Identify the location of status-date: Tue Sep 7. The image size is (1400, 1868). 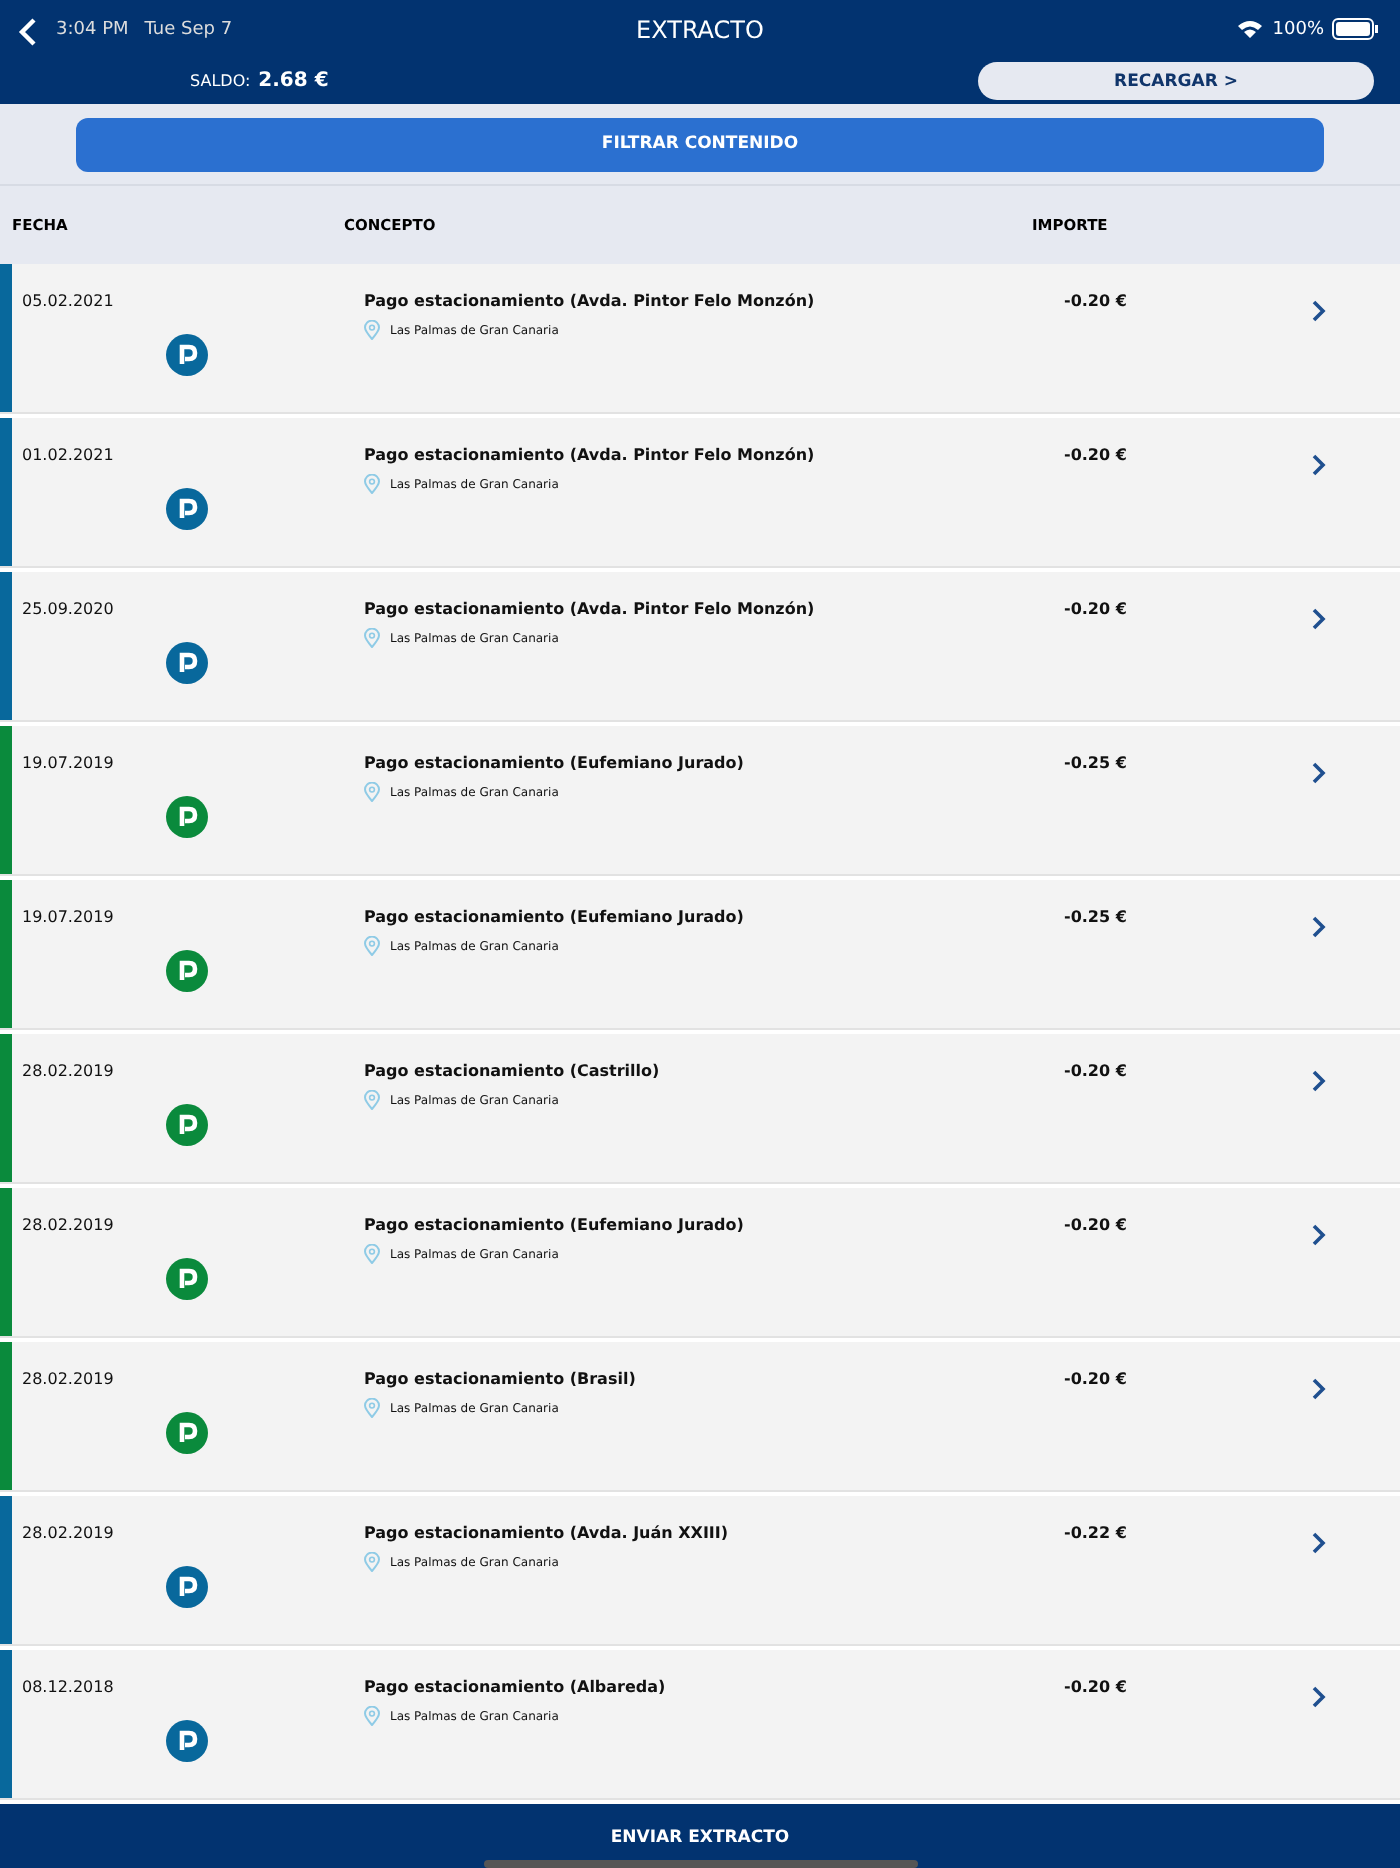
(188, 29).